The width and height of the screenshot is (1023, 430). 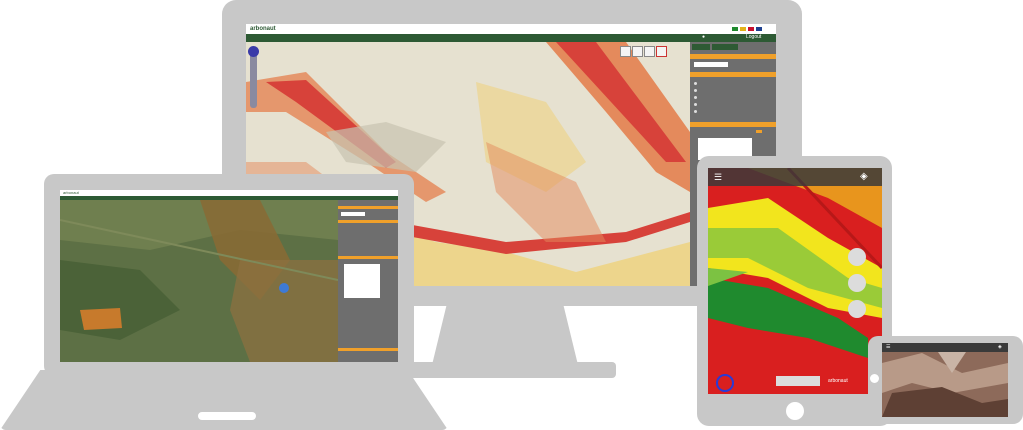 What do you see at coordinates (888, 347) in the screenshot?
I see `menu-icon: ☰` at bounding box center [888, 347].